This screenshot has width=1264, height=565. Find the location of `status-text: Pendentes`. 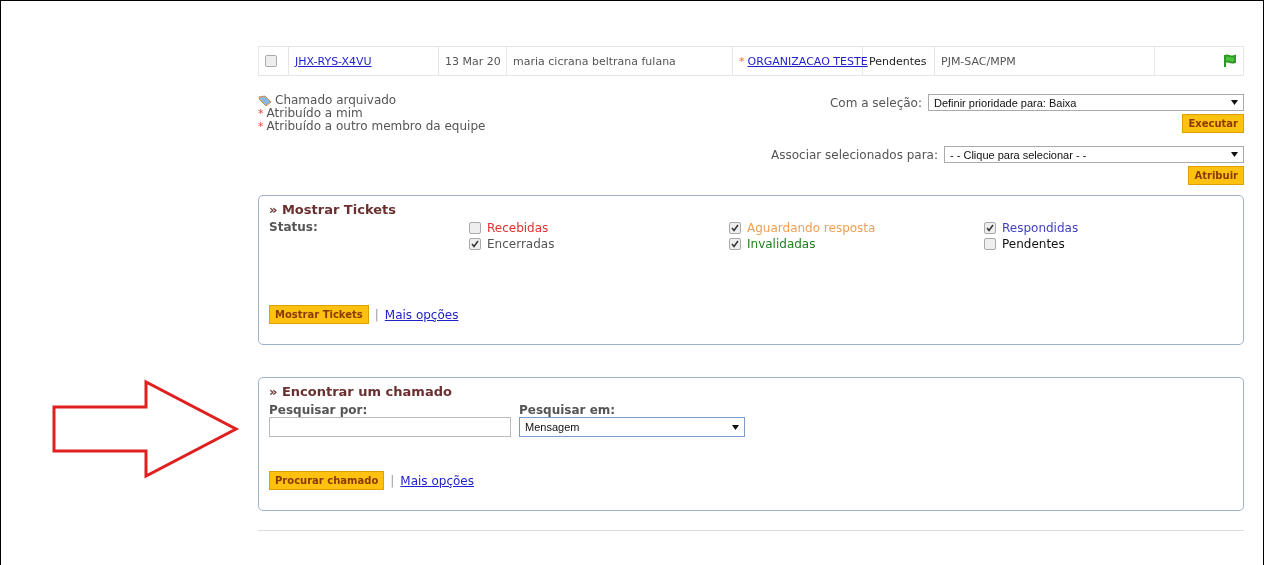

status-text: Pendentes is located at coordinates (898, 61).